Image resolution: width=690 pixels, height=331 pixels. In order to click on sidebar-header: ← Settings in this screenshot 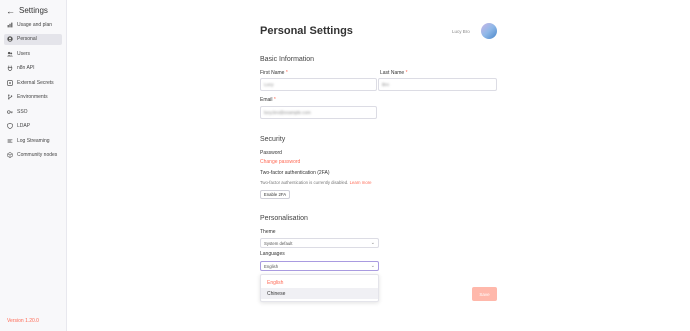, I will do `click(33, 8)`.